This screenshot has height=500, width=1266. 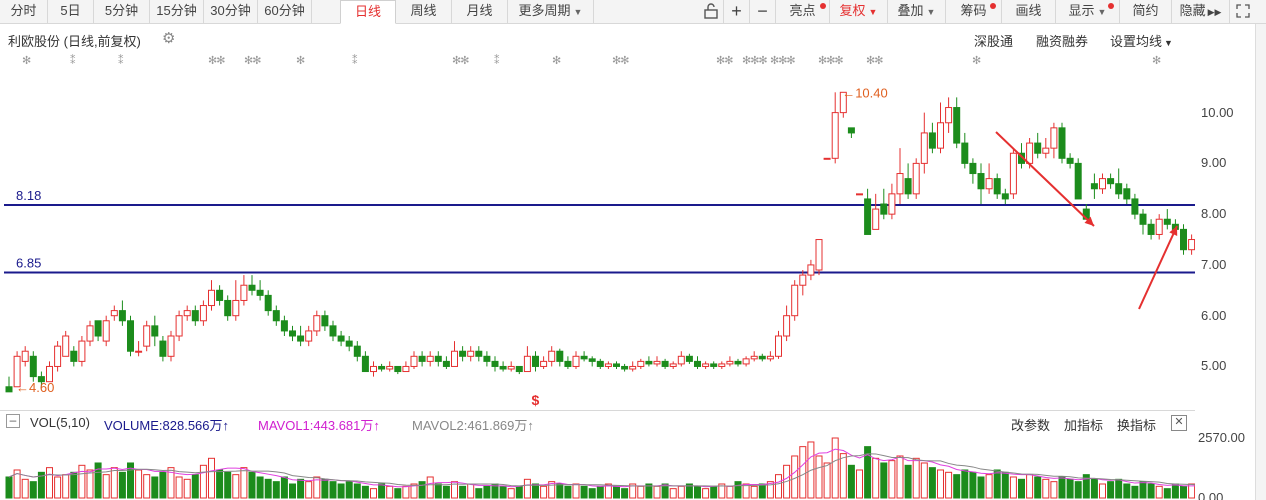 What do you see at coordinates (763, 12) in the screenshot?
I see `zoom-out-button: −` at bounding box center [763, 12].